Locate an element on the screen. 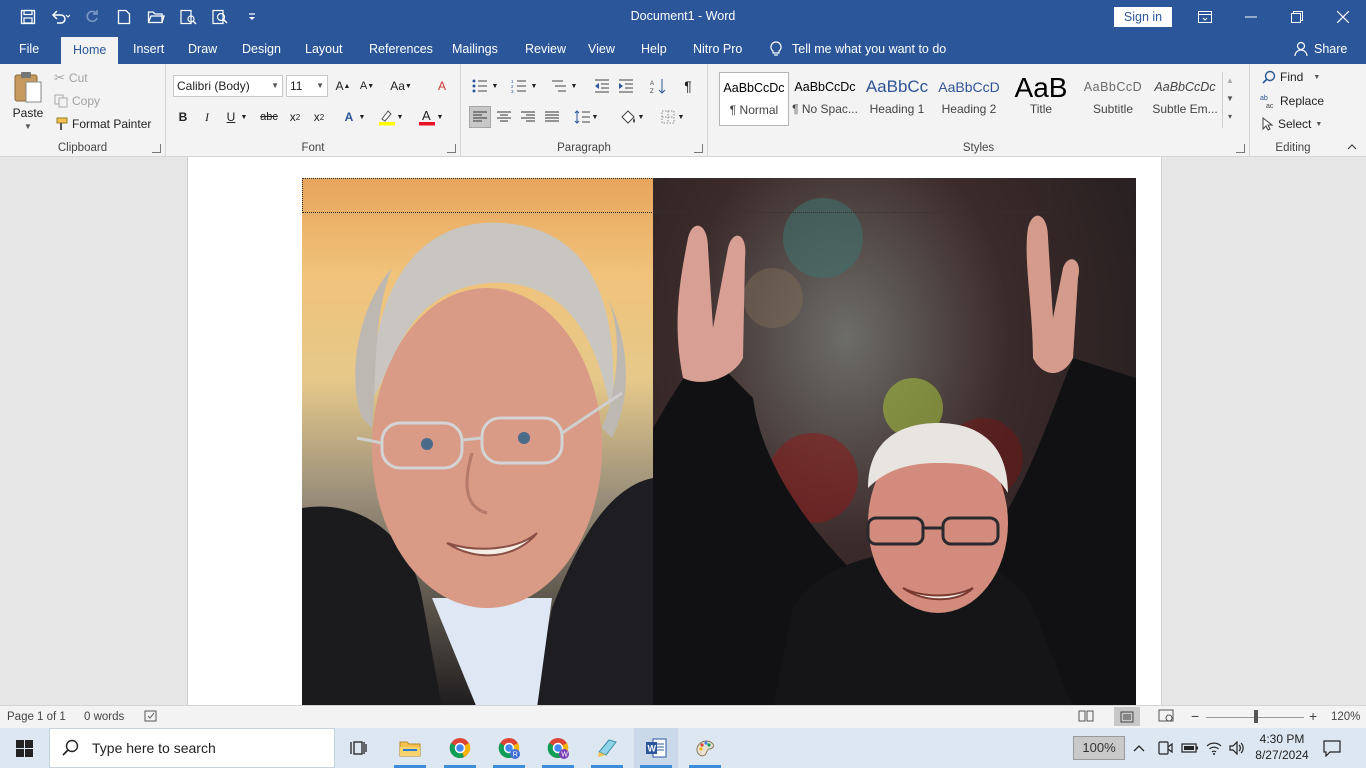 The image size is (1366, 768). font-dialog-launcher-icon is located at coordinates (451, 148).